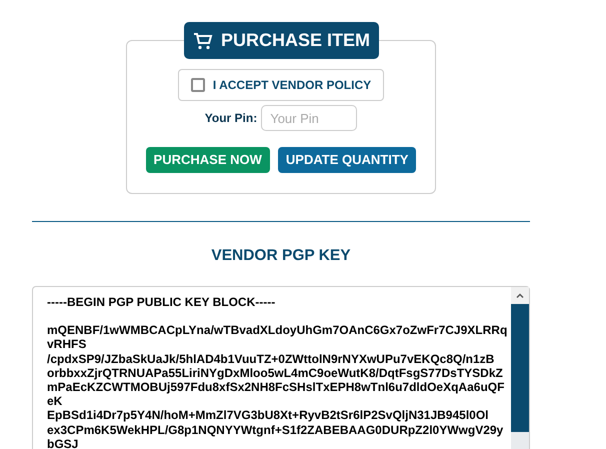 This screenshot has width=606, height=449. Describe the element at coordinates (197, 85) in the screenshot. I see `checkbox-icon` at that location.